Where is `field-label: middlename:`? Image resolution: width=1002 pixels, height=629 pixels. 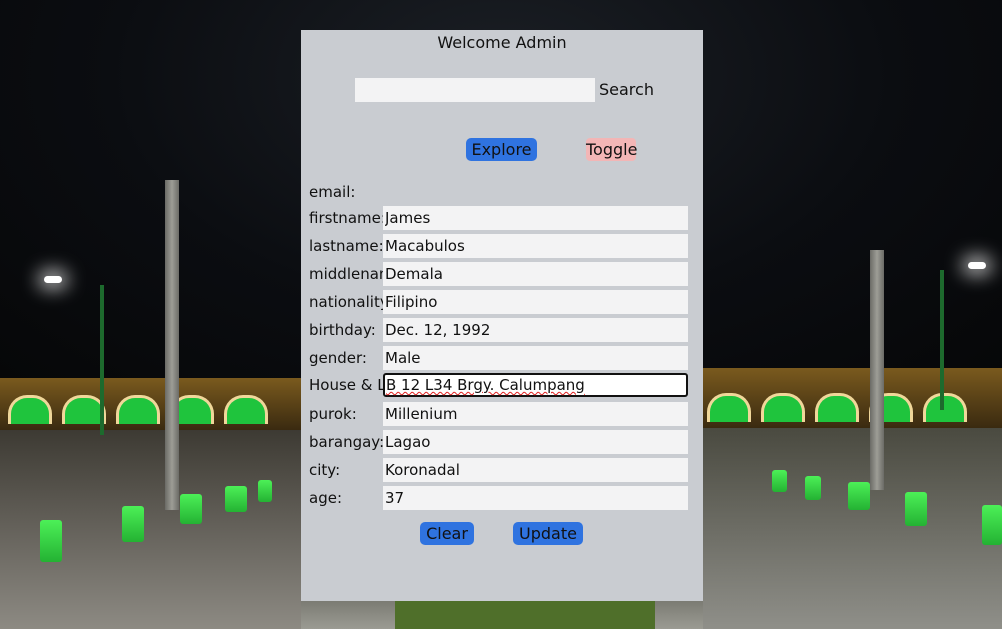
field-label: middlename: is located at coordinates (346, 274).